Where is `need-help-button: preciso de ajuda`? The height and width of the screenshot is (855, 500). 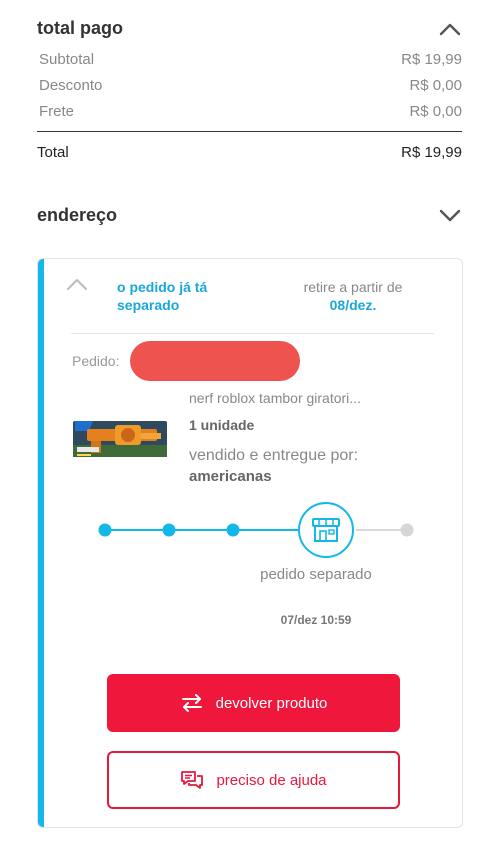 need-help-button: preciso de ajuda is located at coordinates (253, 780).